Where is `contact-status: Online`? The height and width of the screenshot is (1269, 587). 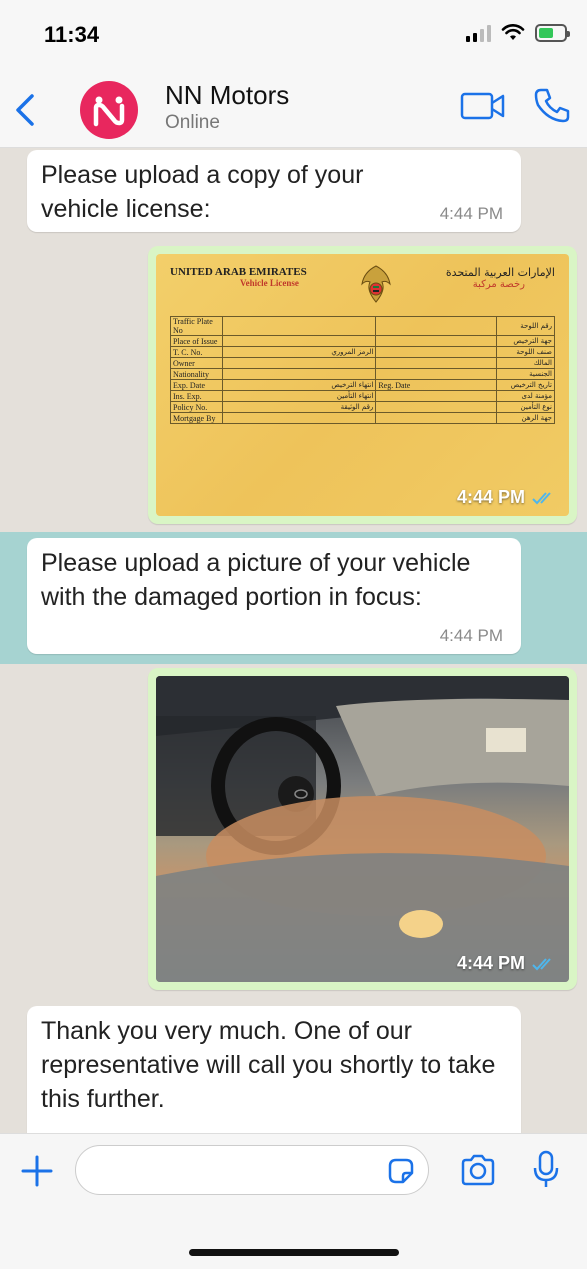 contact-status: Online is located at coordinates (192, 122).